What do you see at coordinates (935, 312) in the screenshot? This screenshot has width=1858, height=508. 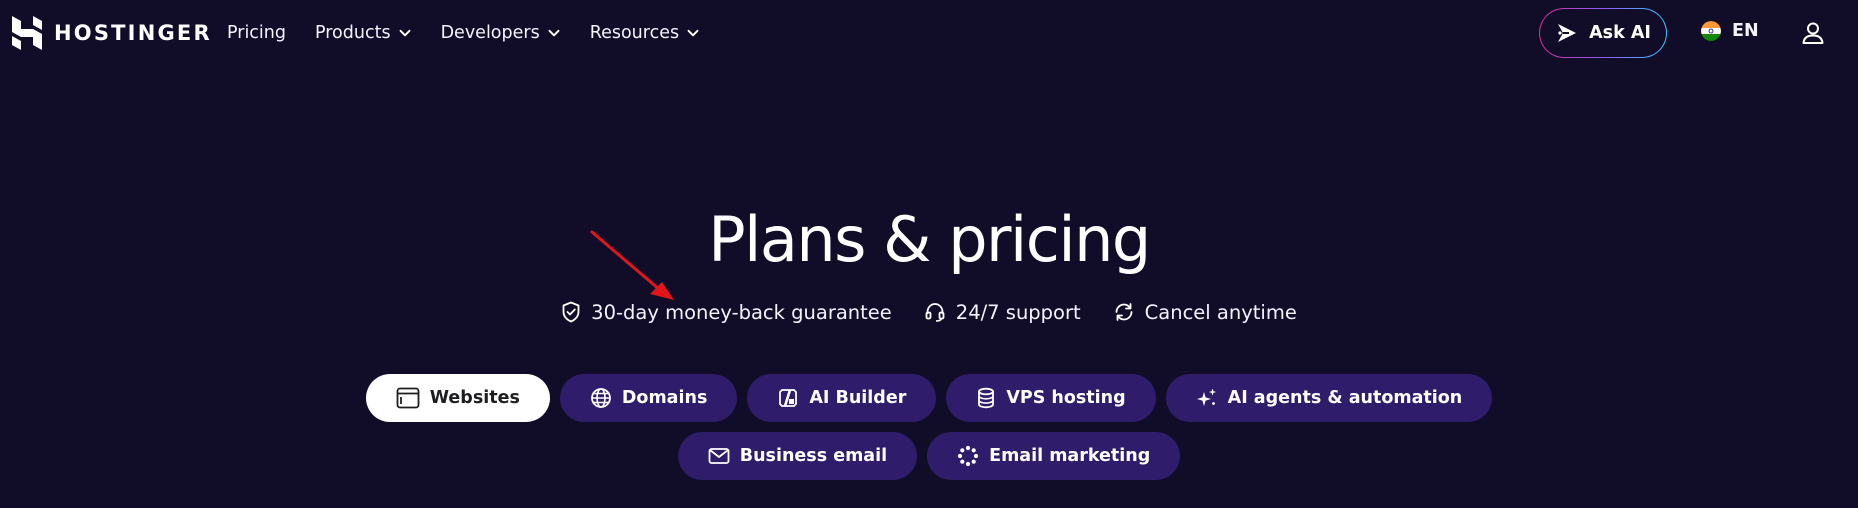 I see `headset-icon` at bounding box center [935, 312].